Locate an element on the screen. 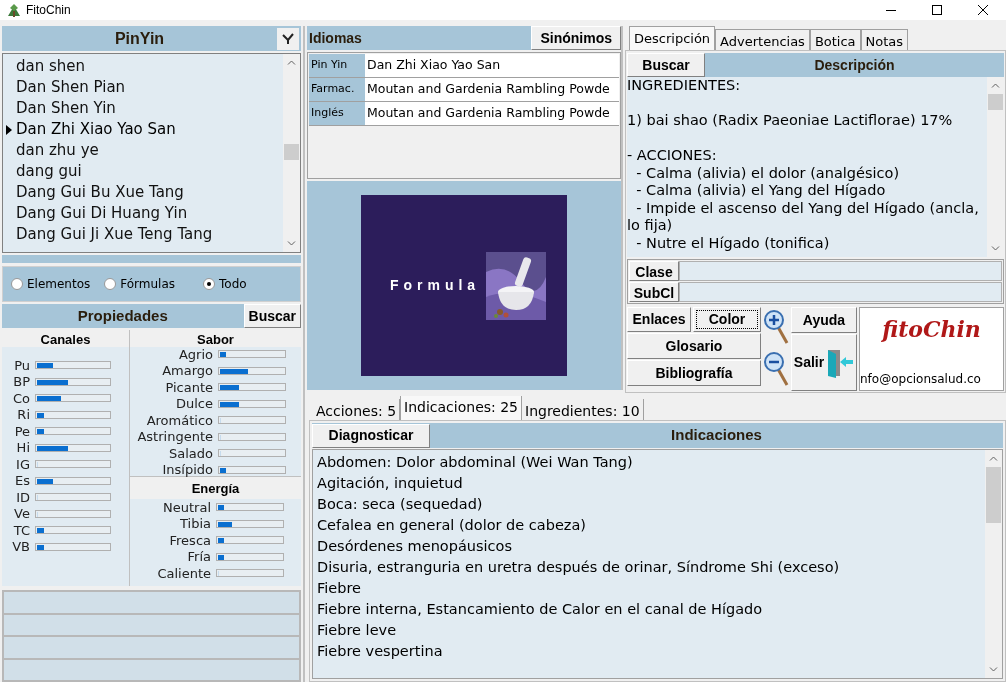 This screenshot has height=682, width=1006. description-line: - Nutre el Hígado (tonifica) is located at coordinates (733, 243).